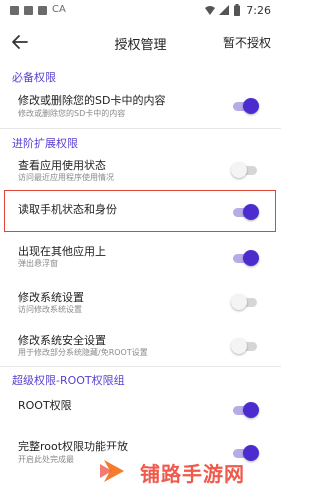  Describe the element at coordinates (50, 309) in the screenshot. I see `permission-desc: 访问修改系统设置` at that location.